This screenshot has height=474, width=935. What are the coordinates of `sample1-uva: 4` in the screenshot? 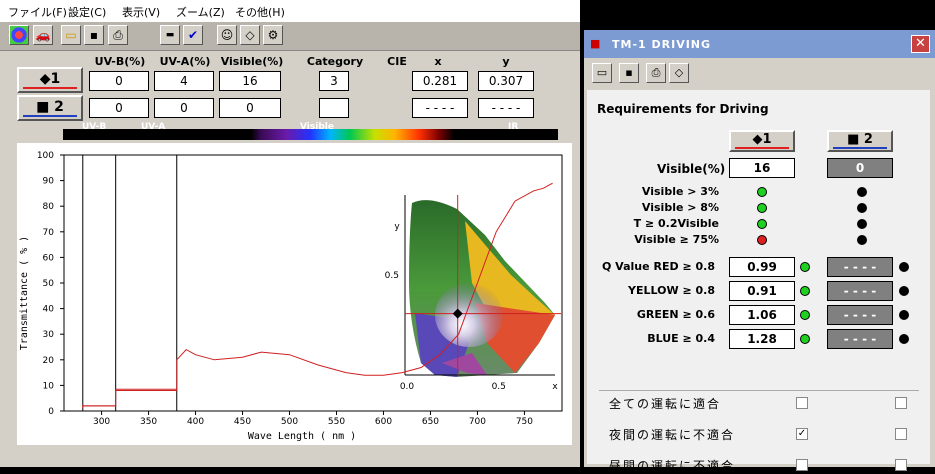 It's located at (184, 81).